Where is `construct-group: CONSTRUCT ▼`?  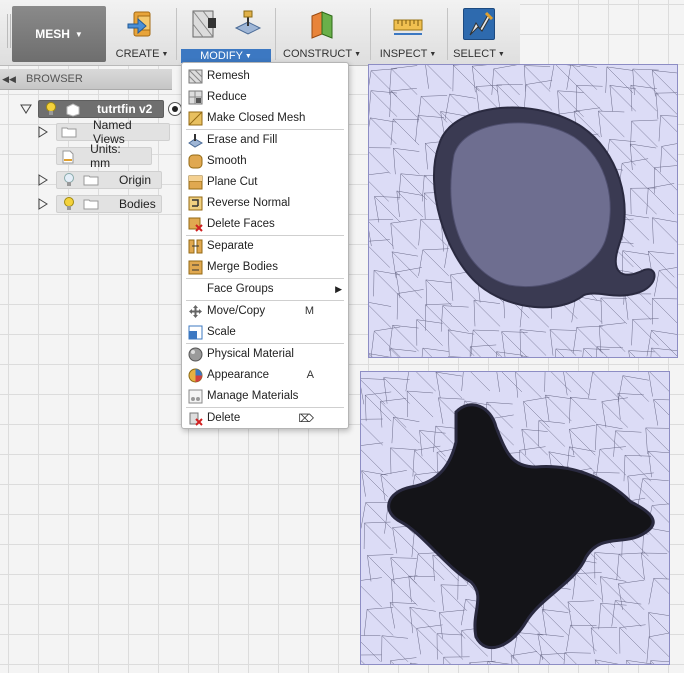
construct-group: CONSTRUCT ▼ is located at coordinates (322, 34).